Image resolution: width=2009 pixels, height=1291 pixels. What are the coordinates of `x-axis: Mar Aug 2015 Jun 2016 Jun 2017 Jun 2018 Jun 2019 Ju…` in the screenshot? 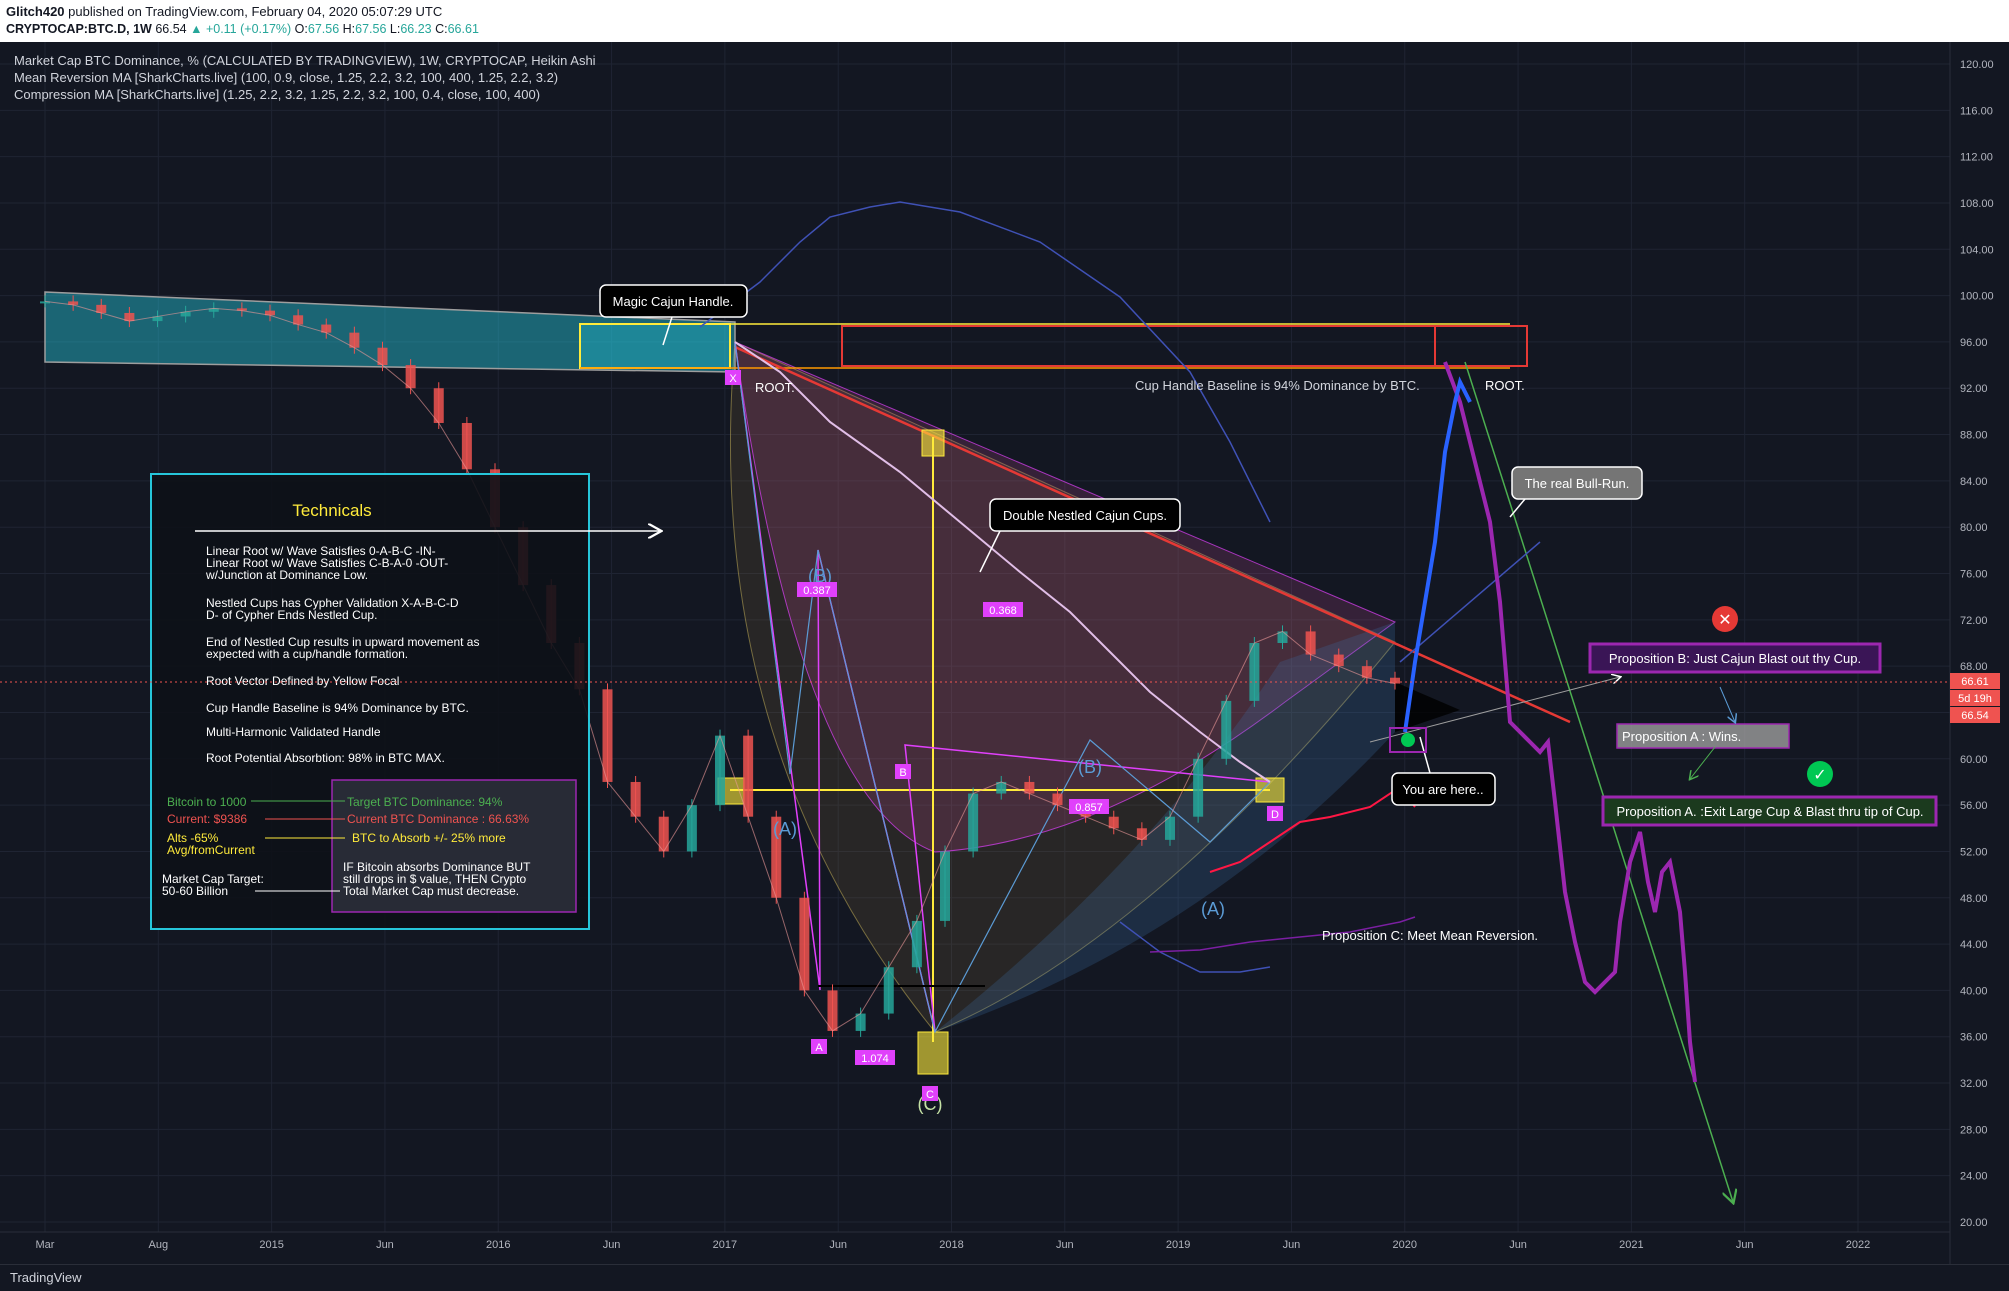 It's located at (975, 1241).